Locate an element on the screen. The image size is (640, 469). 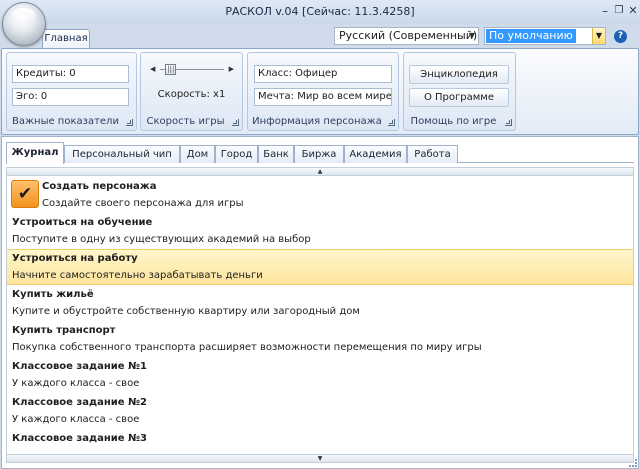
tab-personal-chip: Персональный чип is located at coordinates (122, 154).